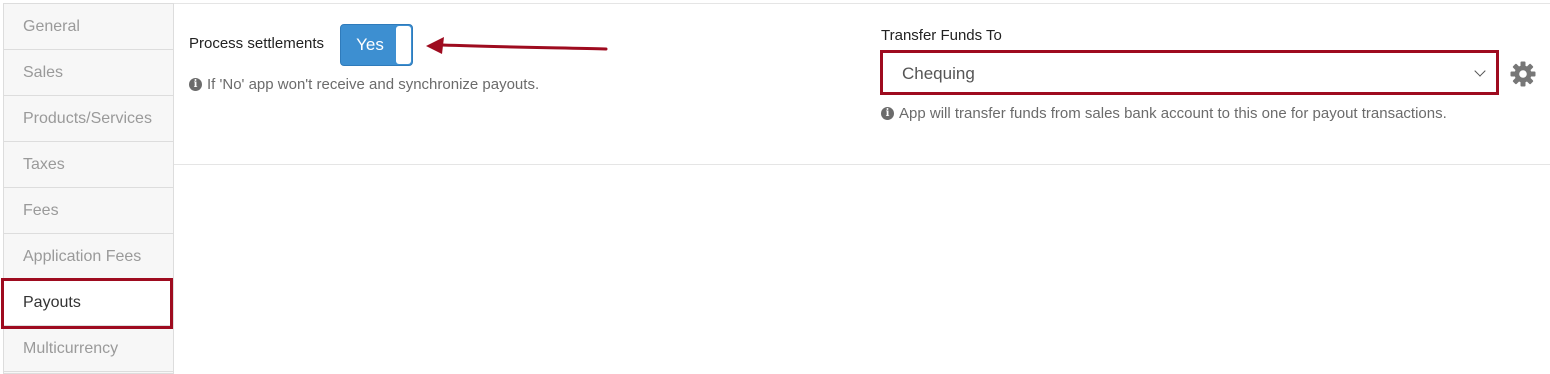 This screenshot has width=1550, height=374. What do you see at coordinates (43, 72) in the screenshot?
I see `sidebar-item-label: Sales` at bounding box center [43, 72].